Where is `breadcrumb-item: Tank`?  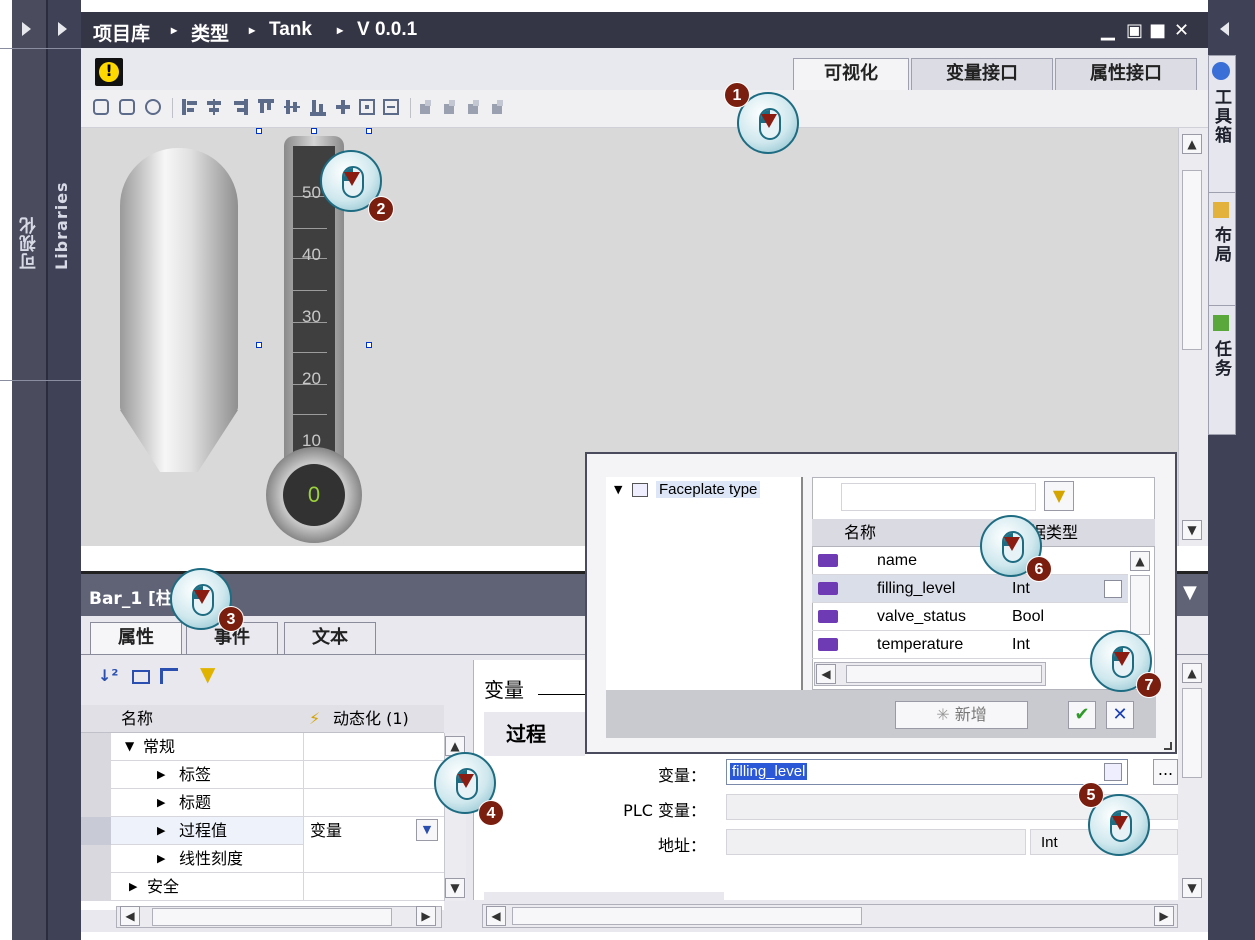 breadcrumb-item: Tank is located at coordinates (290, 30).